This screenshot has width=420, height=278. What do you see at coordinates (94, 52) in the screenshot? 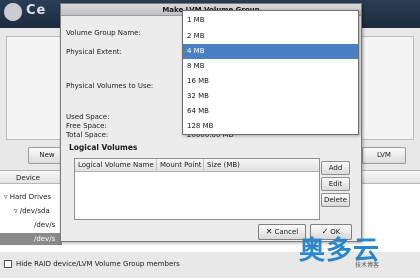
I see `physical-extent-label: Physical Extent:` at bounding box center [94, 52].